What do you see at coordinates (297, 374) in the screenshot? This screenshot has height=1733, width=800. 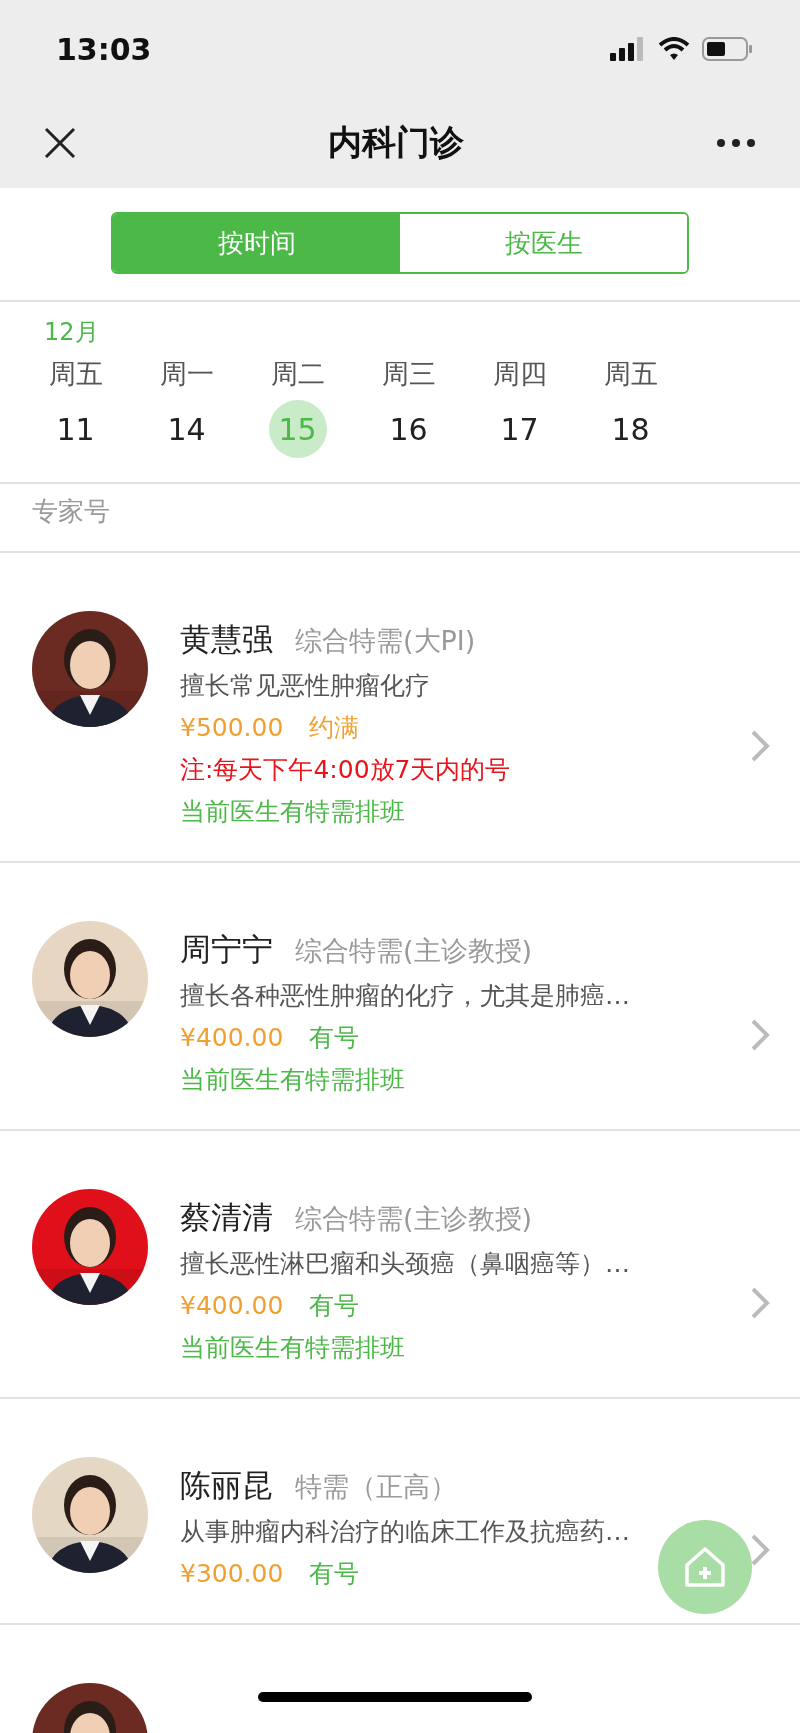 I see `weekday-label: 周二` at bounding box center [297, 374].